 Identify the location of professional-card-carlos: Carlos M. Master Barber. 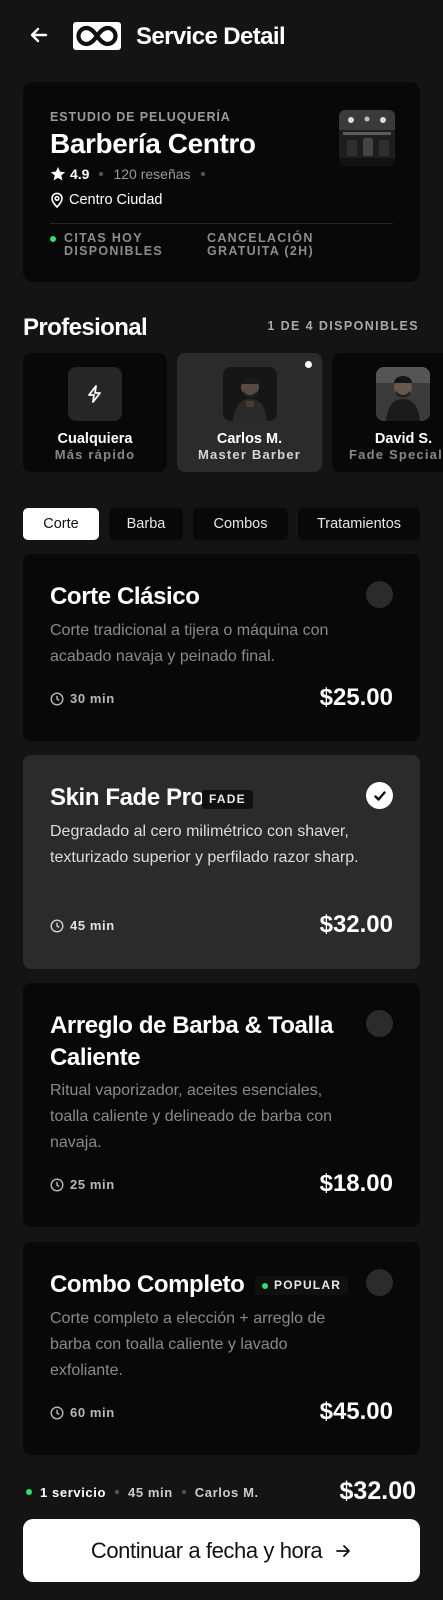
(249, 412).